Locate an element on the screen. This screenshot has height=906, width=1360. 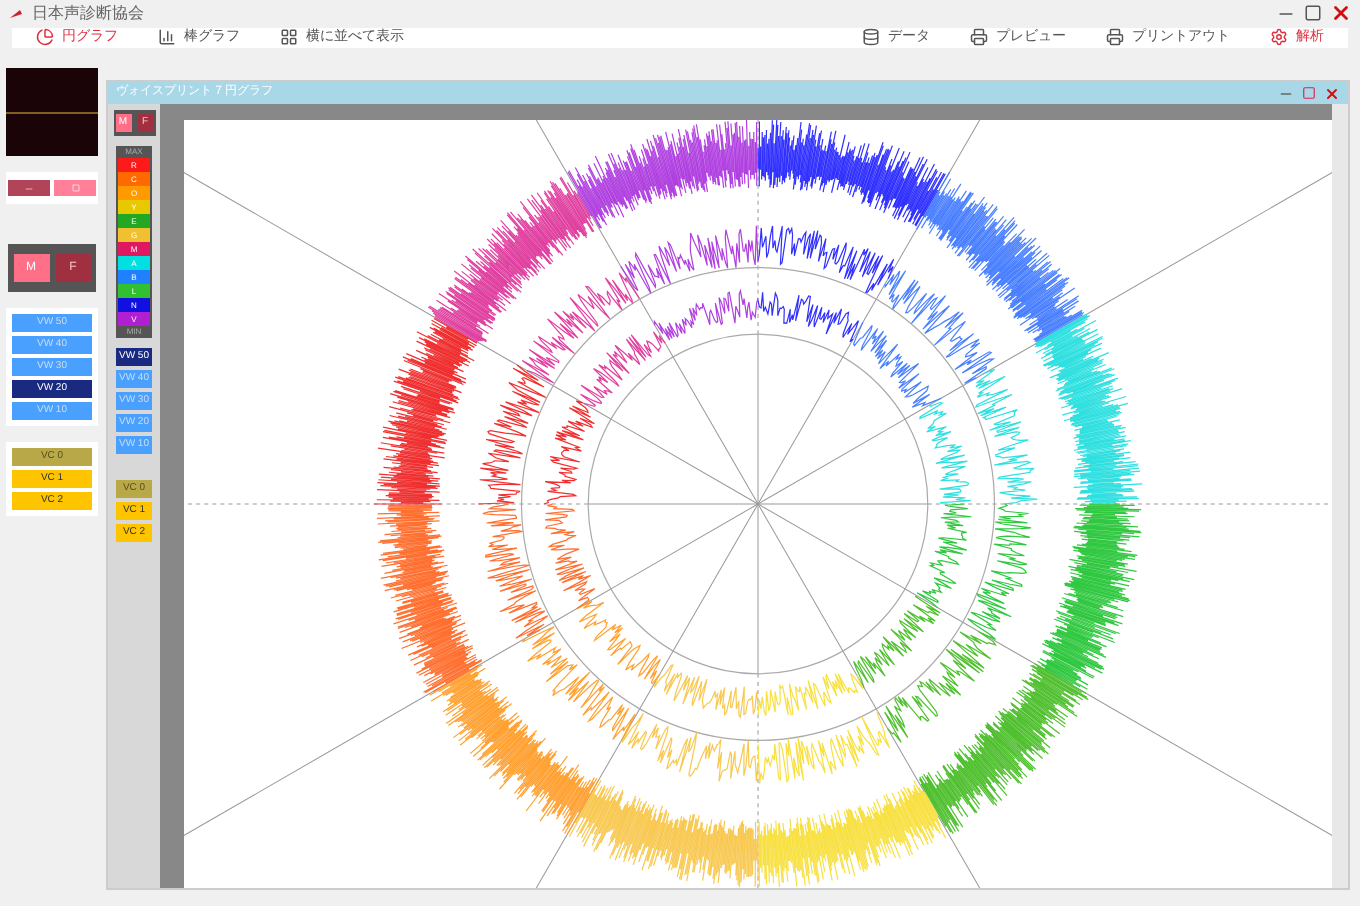
gear-icon is located at coordinates (1279, 37).